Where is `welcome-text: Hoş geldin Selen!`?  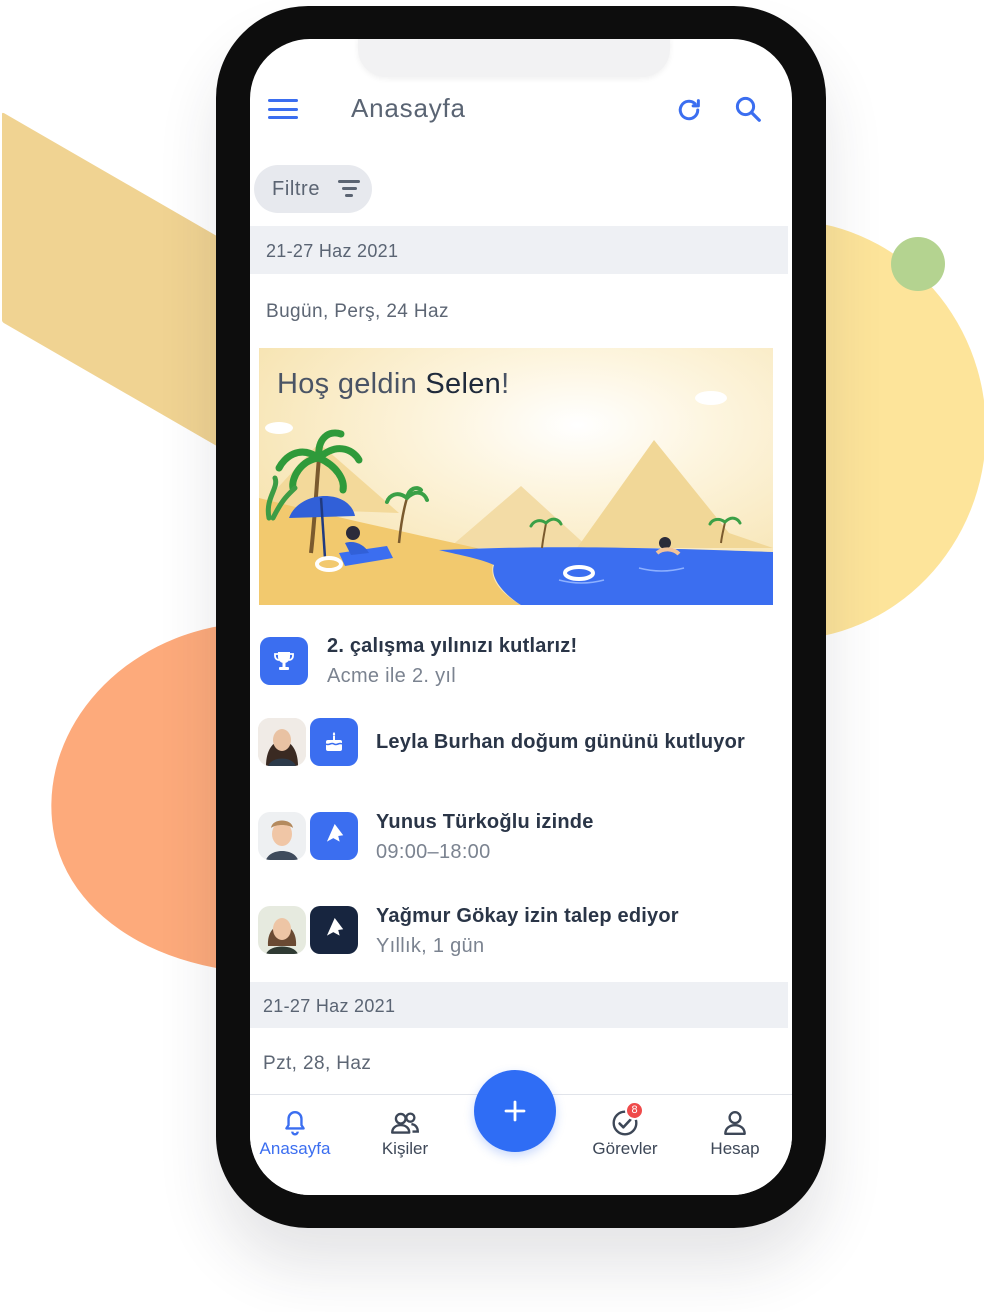
welcome-text: Hoş geldin Selen! is located at coordinates (393, 384).